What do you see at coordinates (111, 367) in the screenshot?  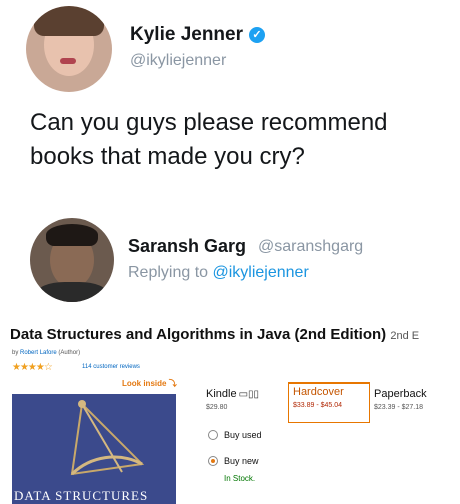 I see `reviews-link: 114 customer reviews` at bounding box center [111, 367].